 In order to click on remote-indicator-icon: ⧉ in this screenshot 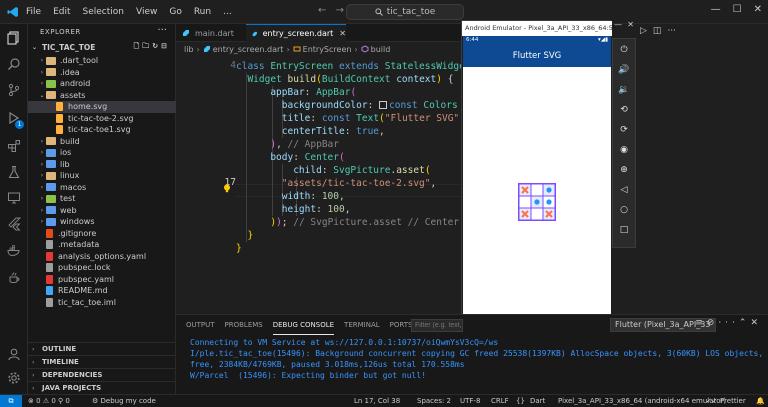, I will do `click(11, 401)`.